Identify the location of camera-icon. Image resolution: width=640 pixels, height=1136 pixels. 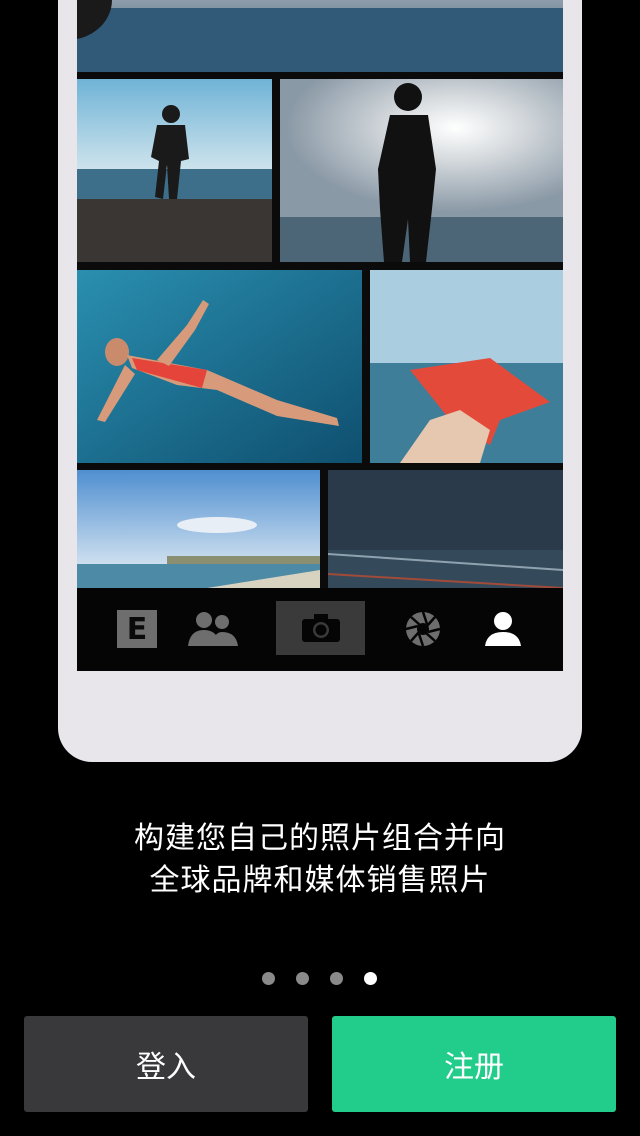
(320, 628).